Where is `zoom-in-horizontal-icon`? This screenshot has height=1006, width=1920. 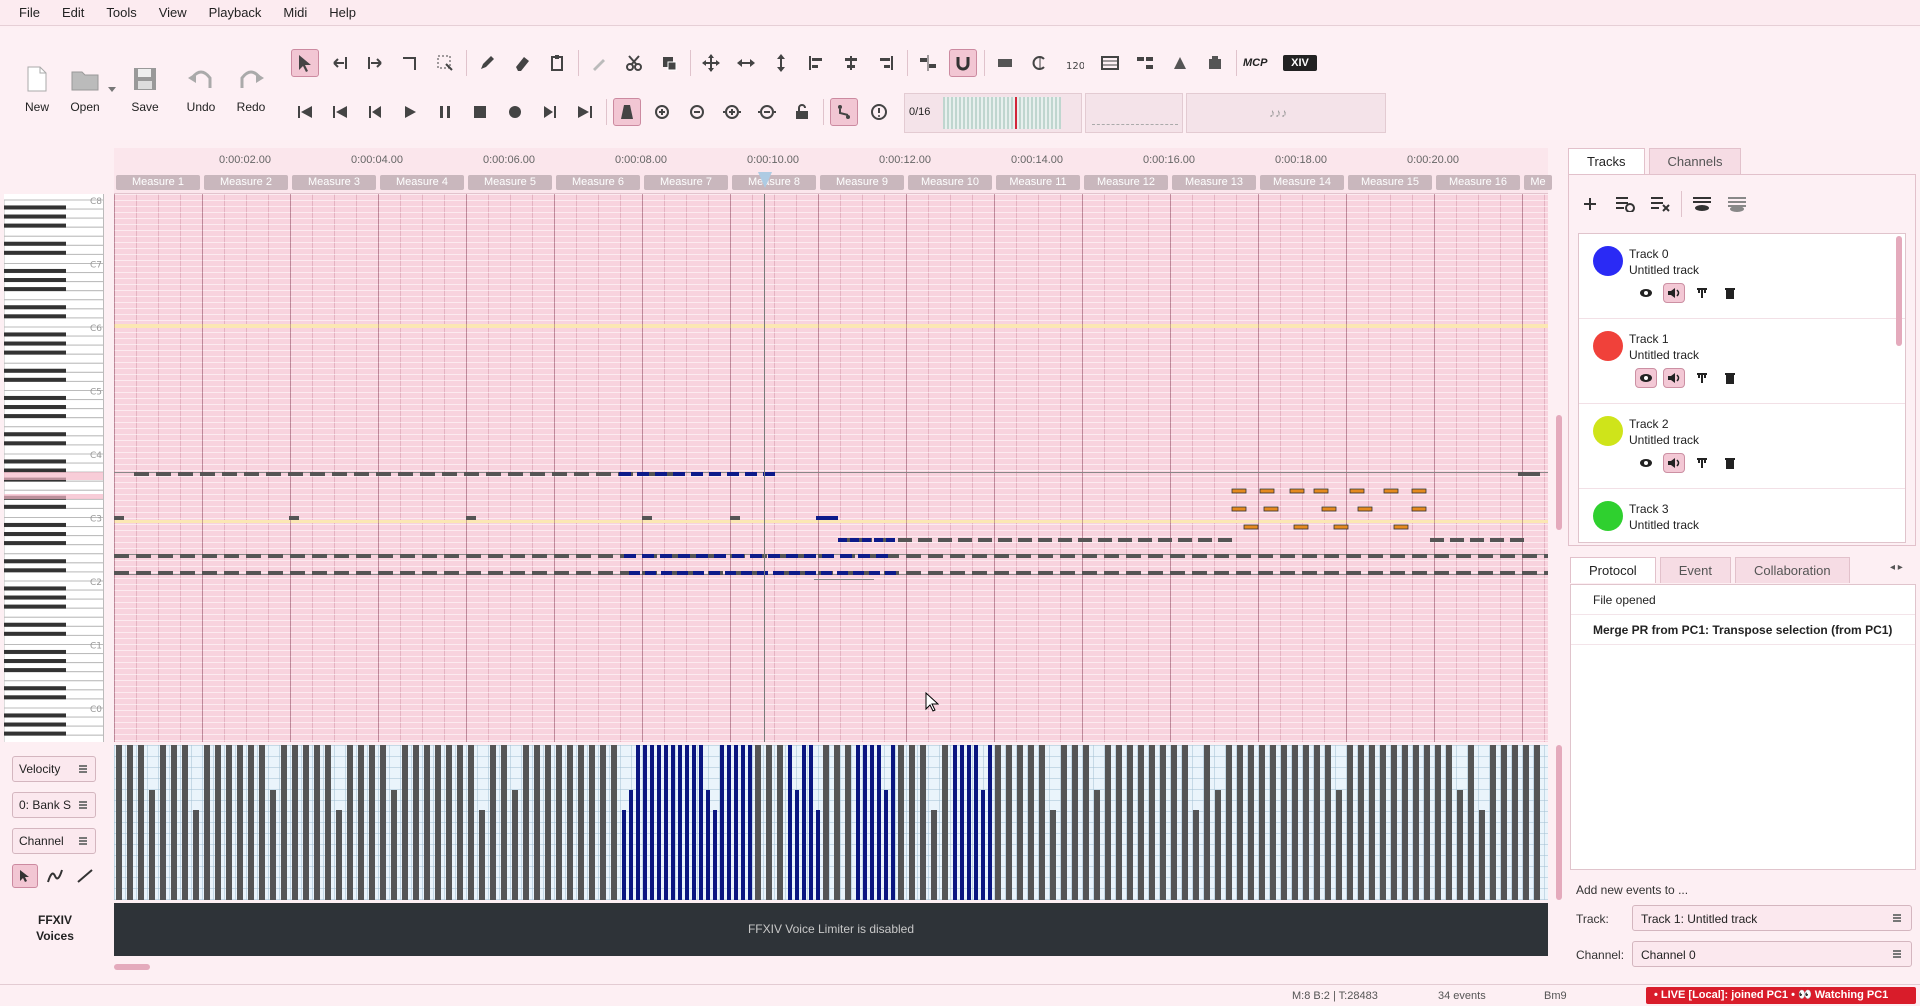 zoom-in-horizontal-icon is located at coordinates (732, 112).